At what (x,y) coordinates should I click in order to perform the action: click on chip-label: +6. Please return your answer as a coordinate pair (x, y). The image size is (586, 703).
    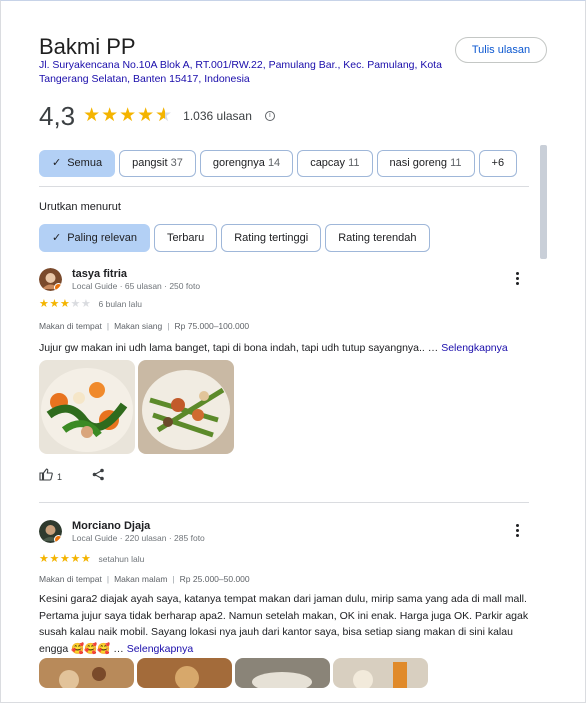
    Looking at the image, I should click on (498, 163).